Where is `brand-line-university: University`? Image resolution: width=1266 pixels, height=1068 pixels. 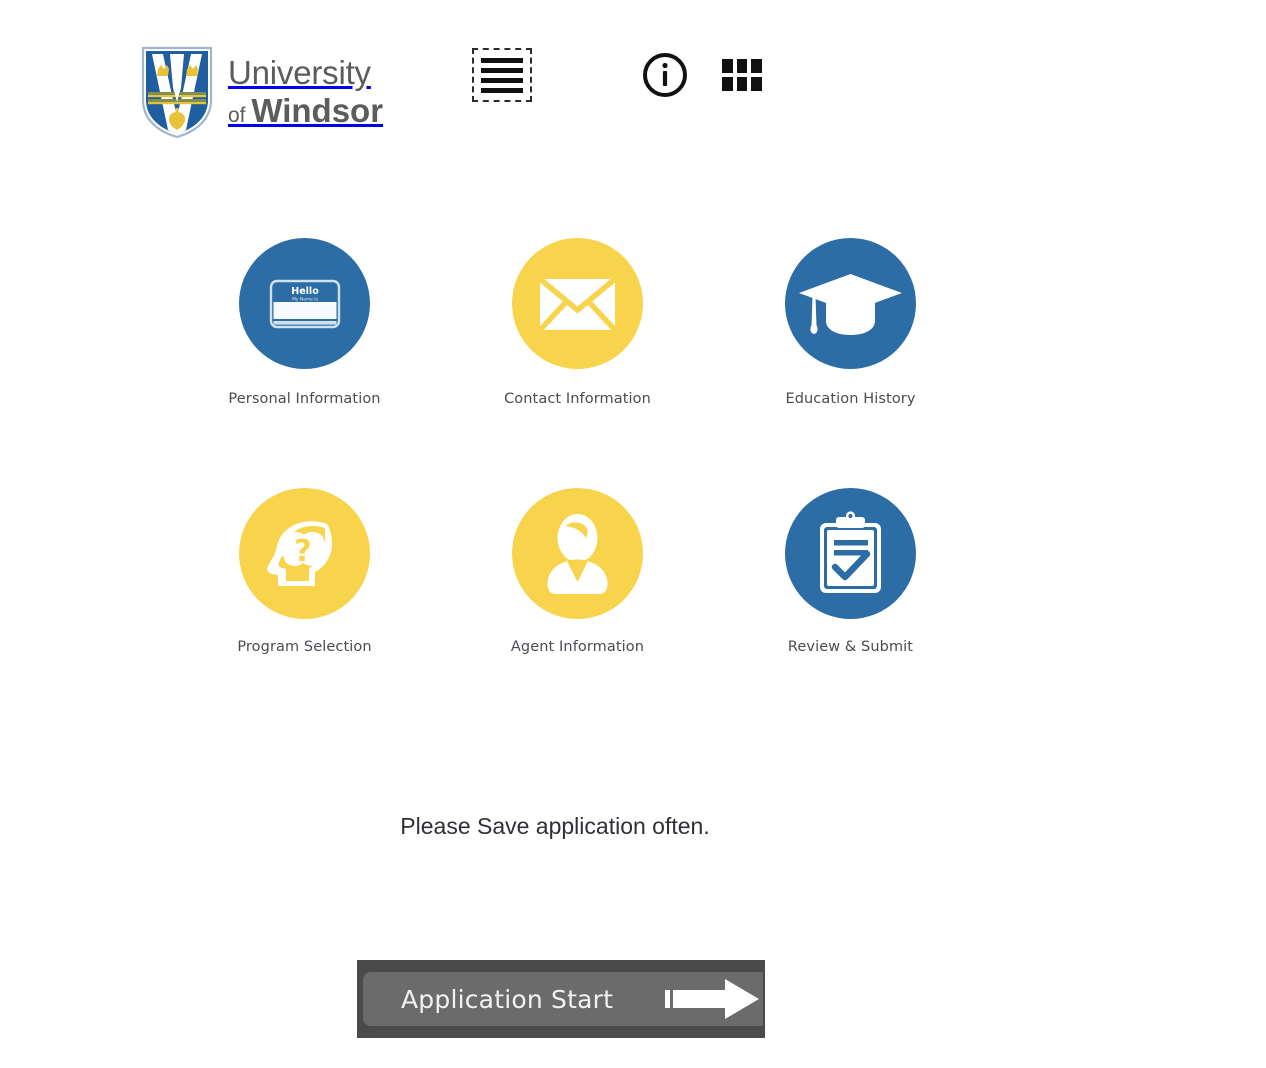
brand-line-university: University is located at coordinates (299, 72).